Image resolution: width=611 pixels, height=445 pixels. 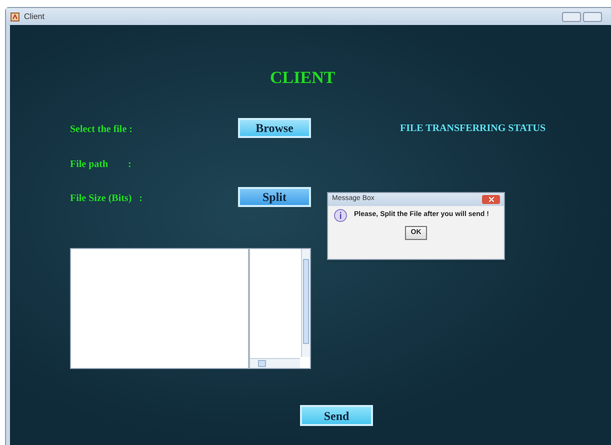 What do you see at coordinates (34, 17) in the screenshot?
I see `window-title: Client` at bounding box center [34, 17].